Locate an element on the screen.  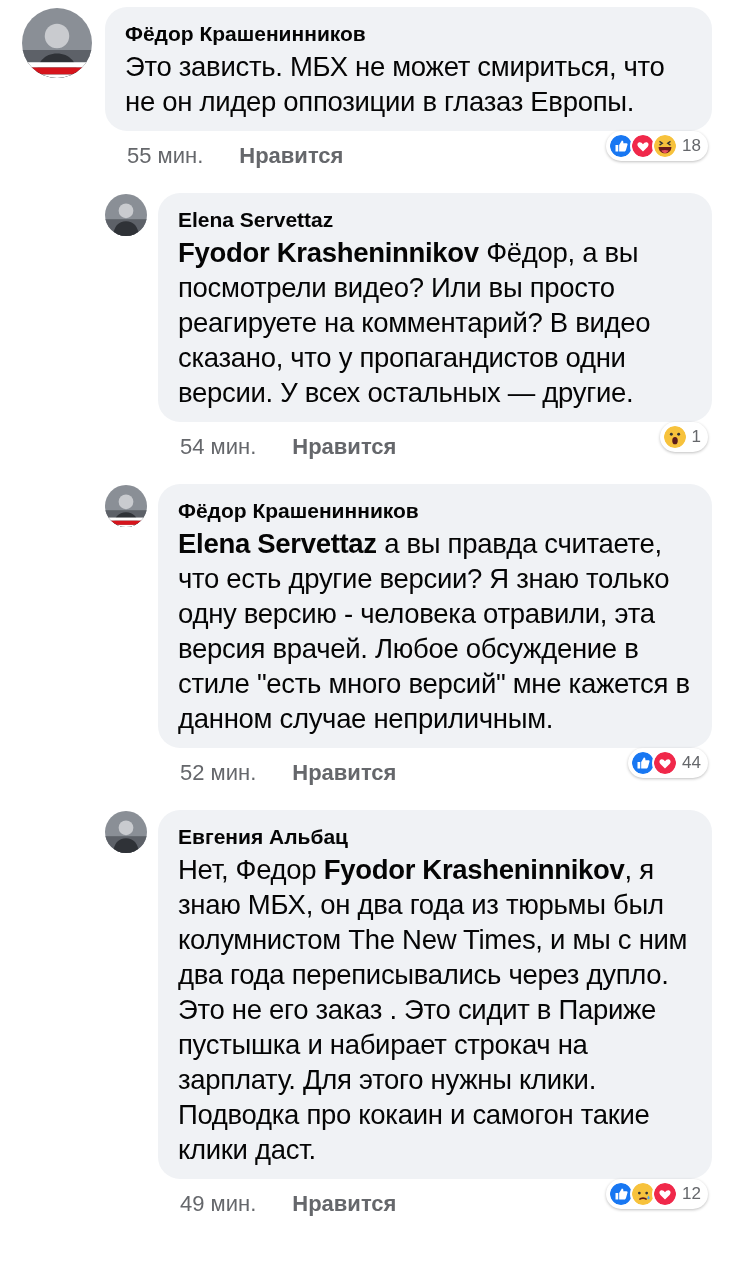
comment-text: Это зависть. МБХ не может смириться, что не он лидер оппозиции в глазаз Европы. is located at coordinates (395, 84).